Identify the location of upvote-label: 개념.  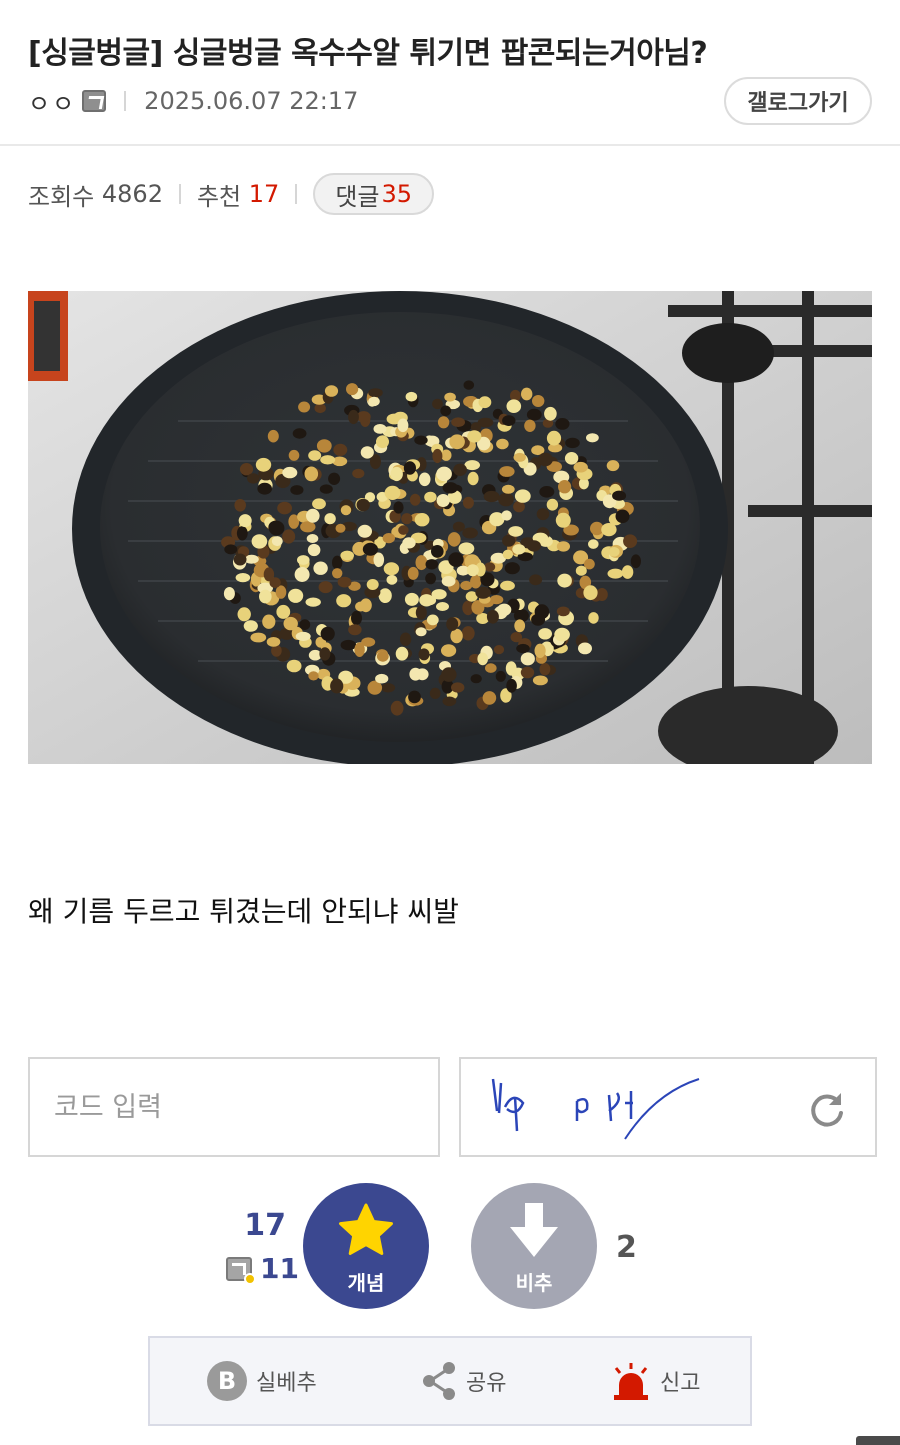
(366, 1283).